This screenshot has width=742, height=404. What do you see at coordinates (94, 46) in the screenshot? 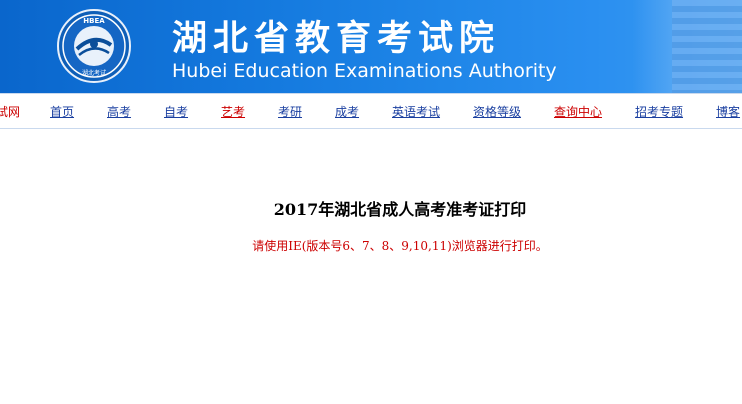
I see `logo-icon: HBEA 湖北考试` at bounding box center [94, 46].